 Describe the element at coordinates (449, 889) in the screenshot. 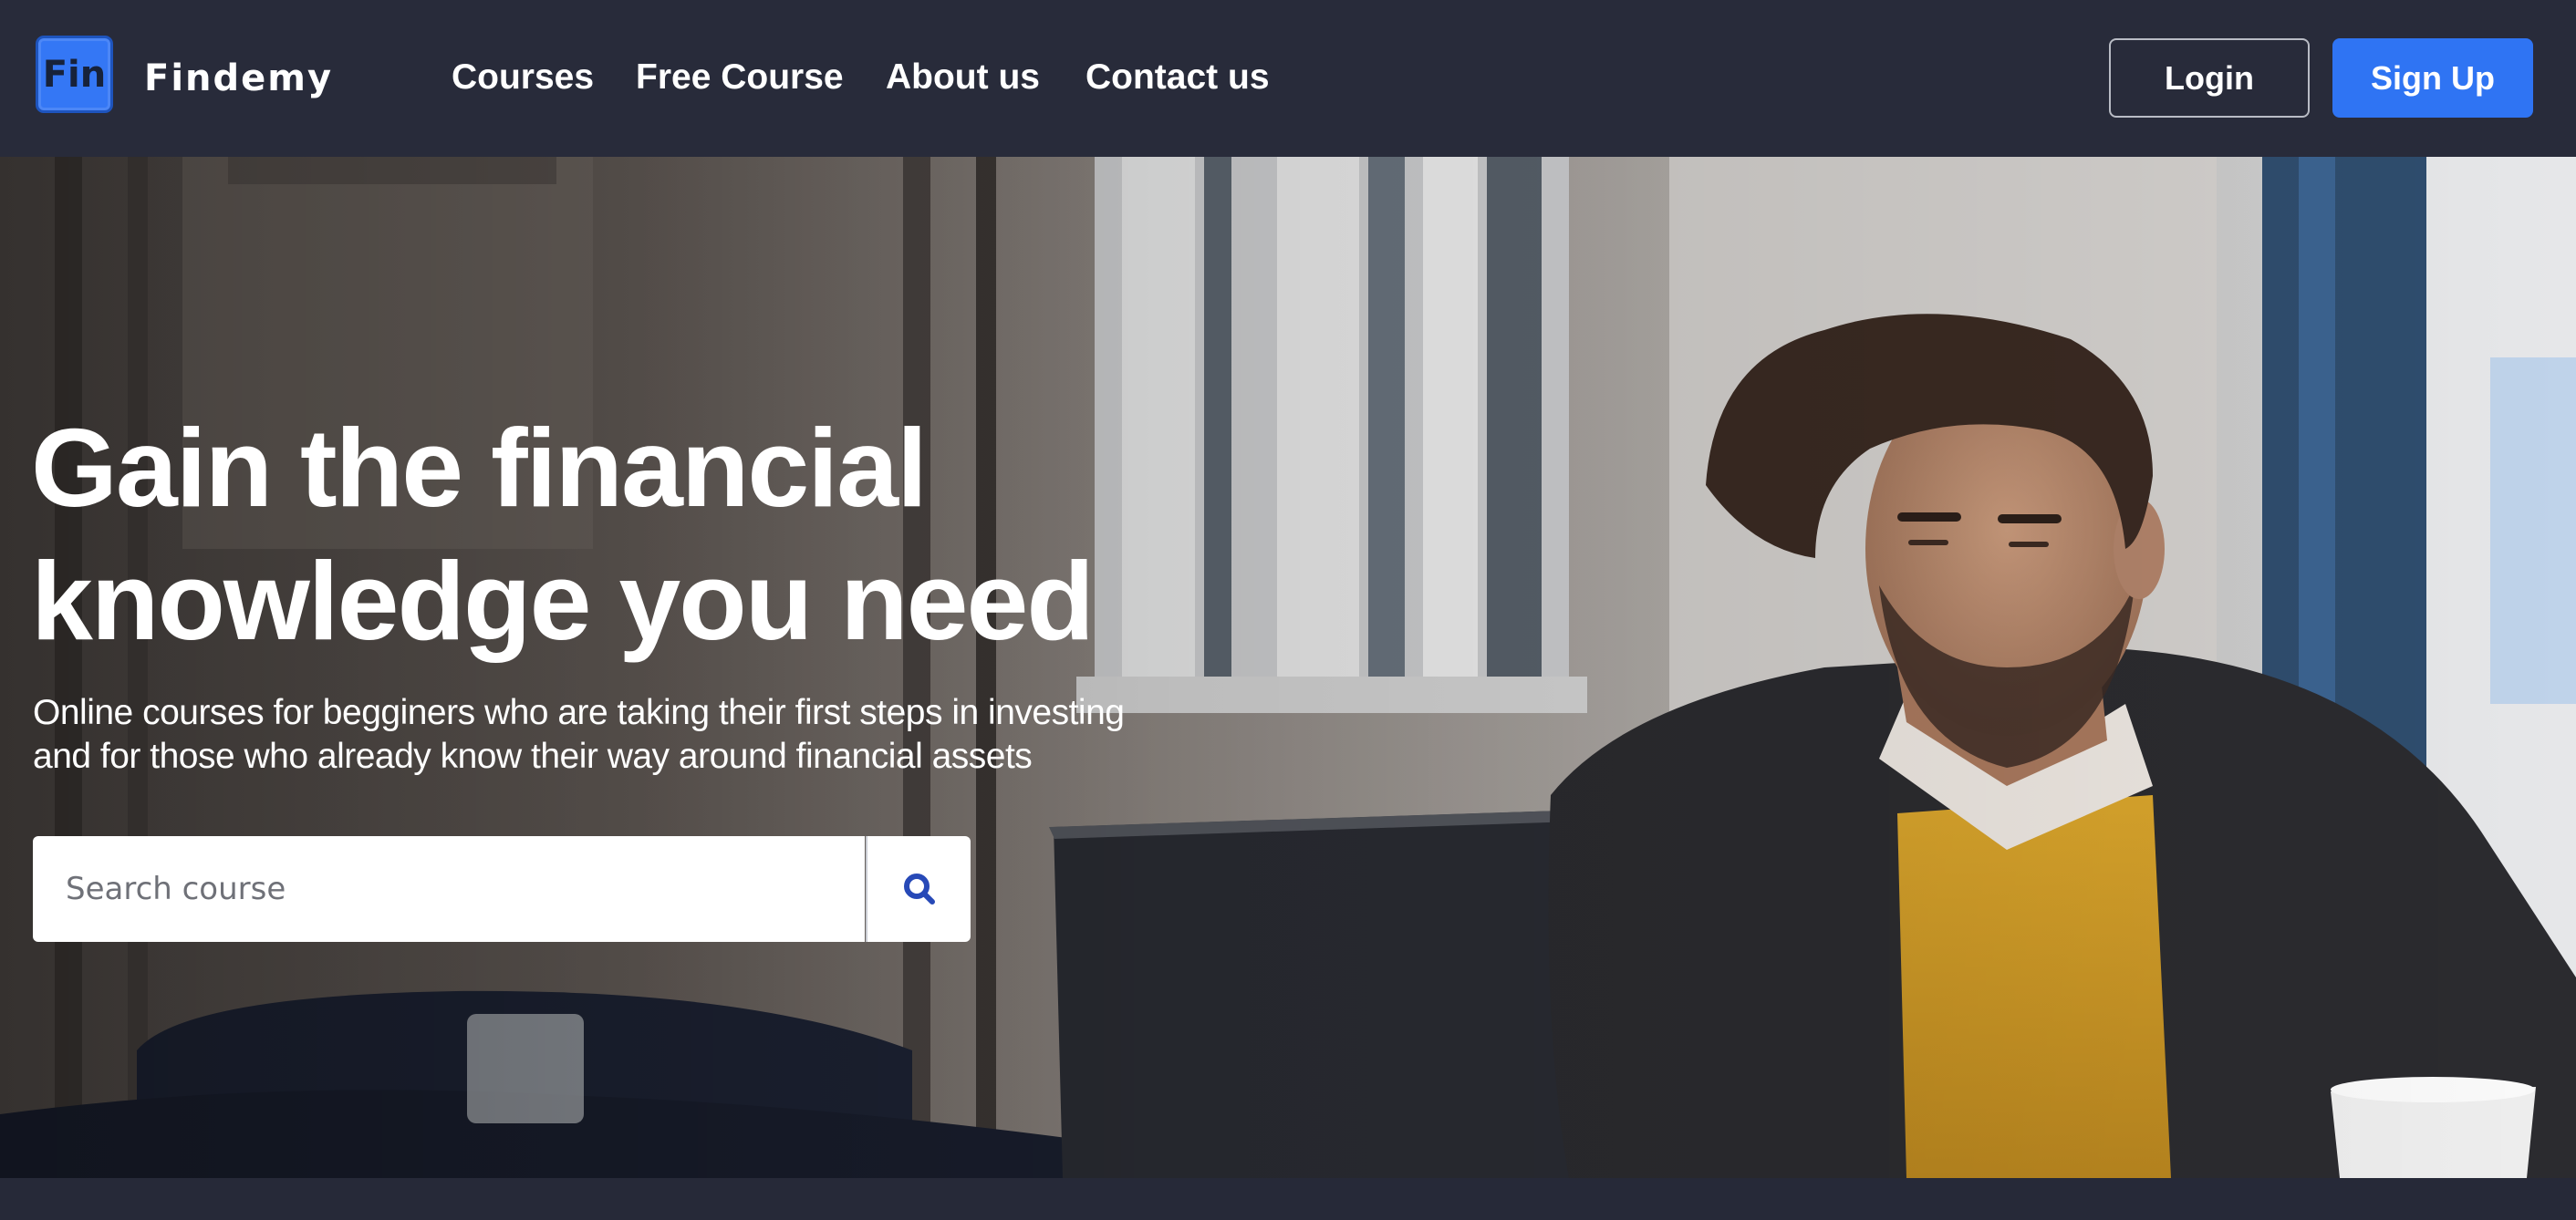

I see `search-course-input` at that location.